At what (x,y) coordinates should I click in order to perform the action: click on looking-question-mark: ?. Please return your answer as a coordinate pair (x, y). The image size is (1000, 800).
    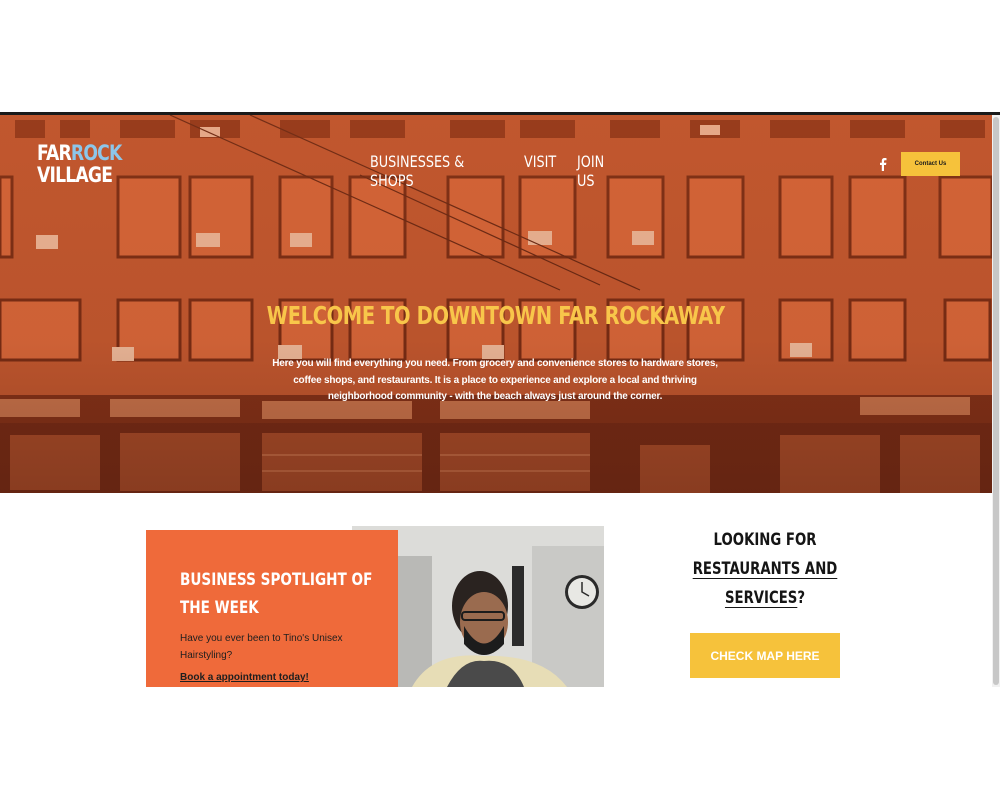
    Looking at the image, I should click on (801, 598).